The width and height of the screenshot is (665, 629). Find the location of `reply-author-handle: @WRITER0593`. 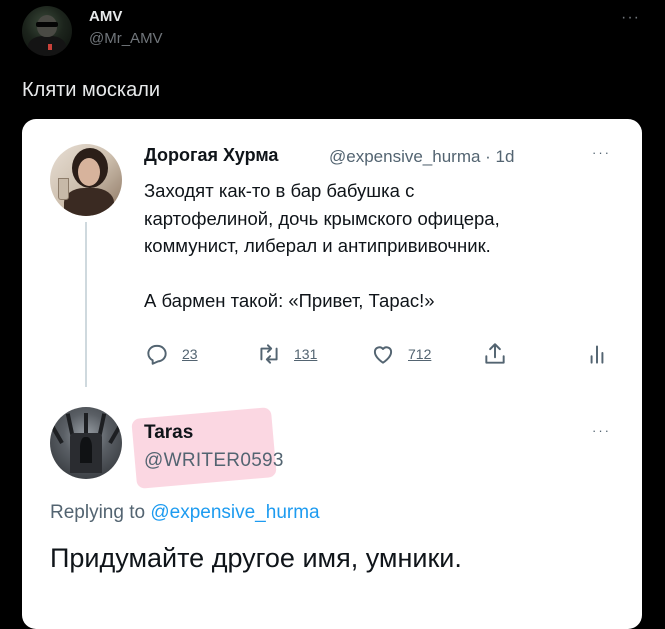

reply-author-handle: @WRITER0593 is located at coordinates (214, 461).